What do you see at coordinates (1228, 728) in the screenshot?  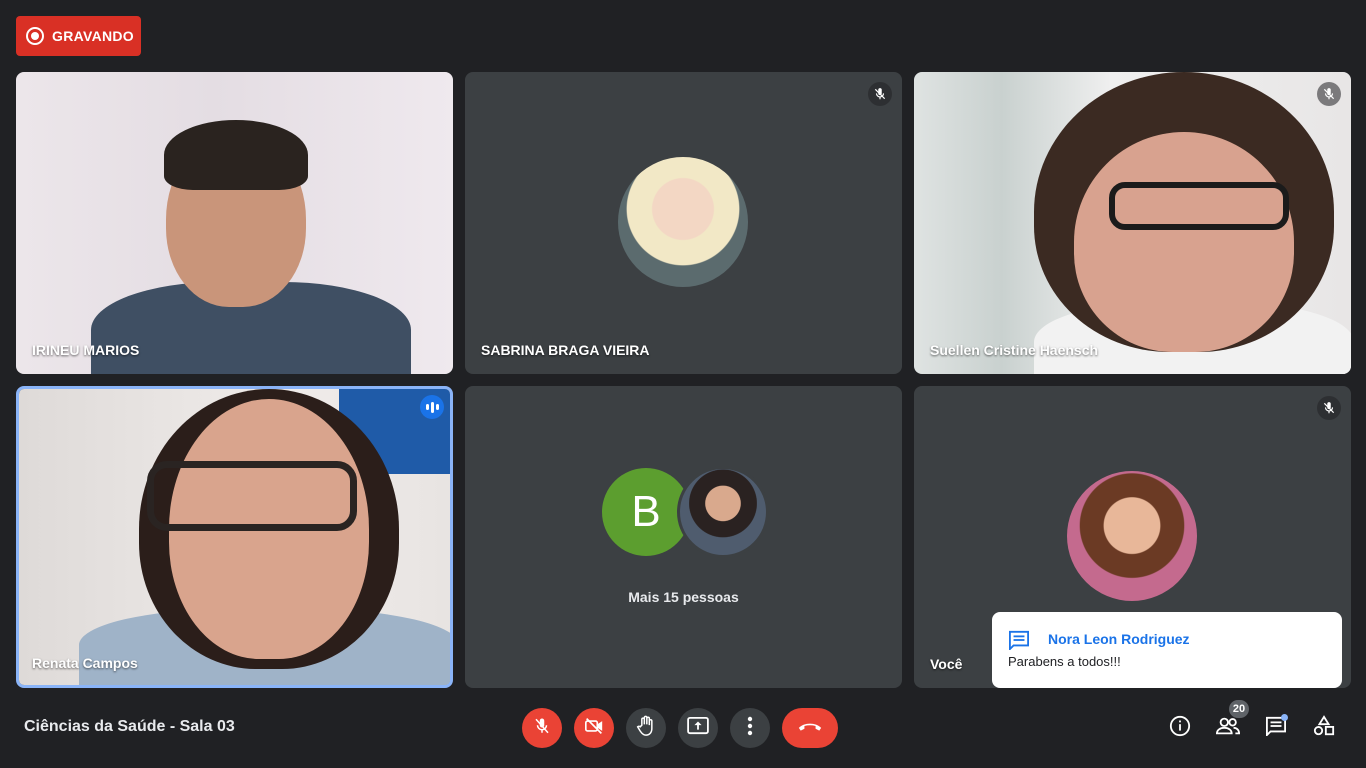 I see `people-icon` at bounding box center [1228, 728].